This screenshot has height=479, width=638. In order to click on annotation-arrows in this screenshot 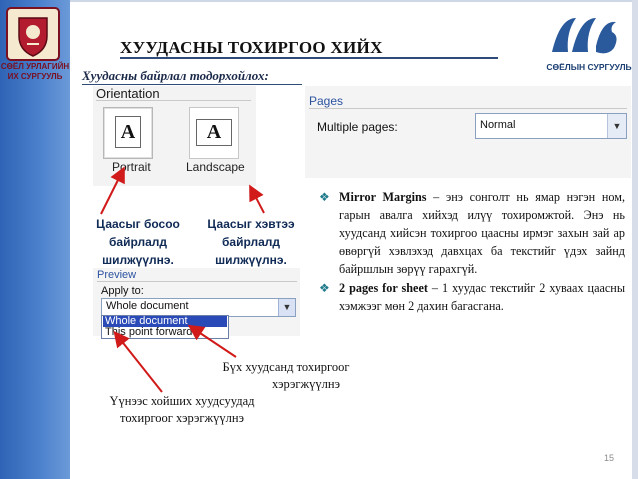, I will do `click(182, 279)`.